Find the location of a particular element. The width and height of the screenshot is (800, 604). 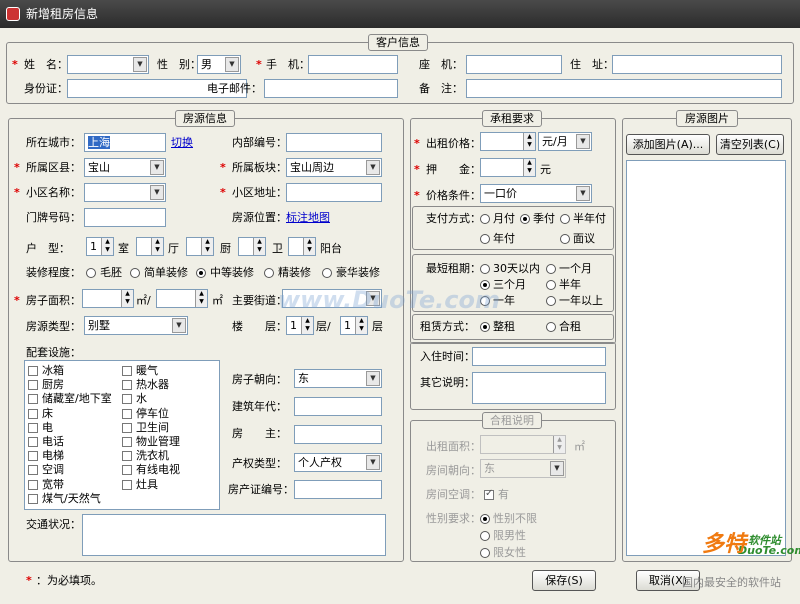

owner-input is located at coordinates (338, 434).